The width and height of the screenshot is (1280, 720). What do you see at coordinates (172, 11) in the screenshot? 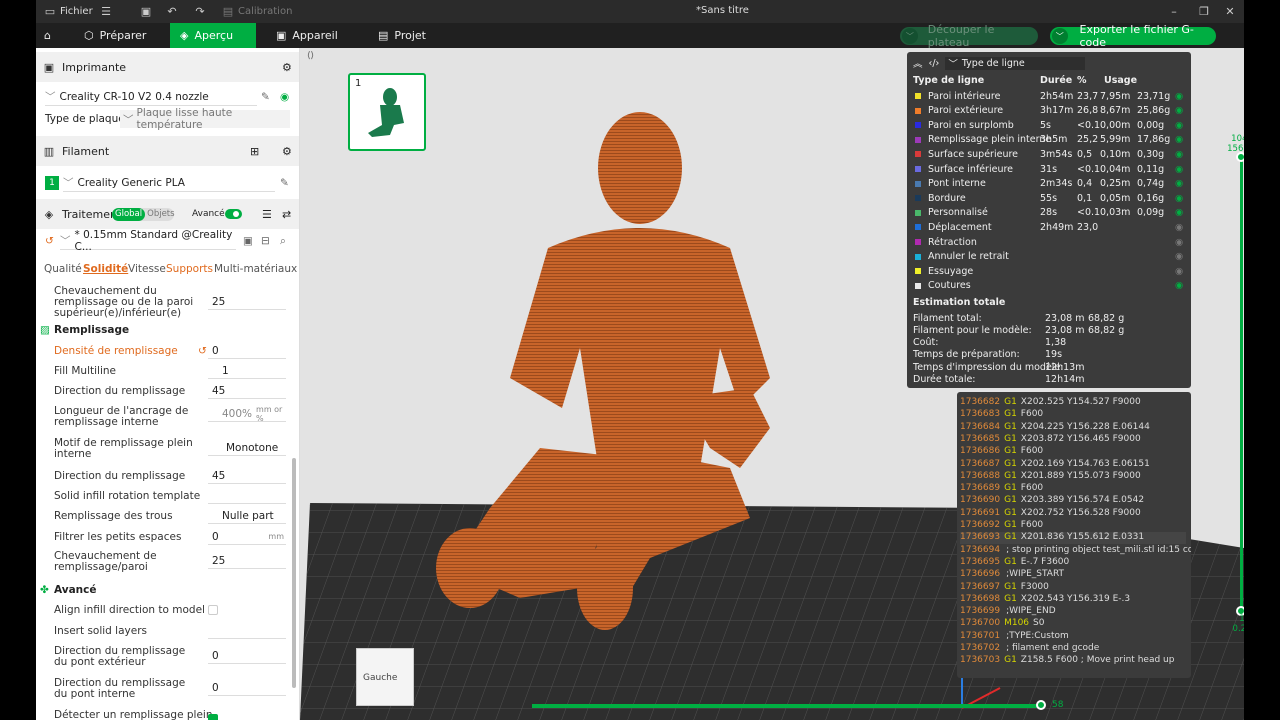
I see `undo-button: ↶` at bounding box center [172, 11].